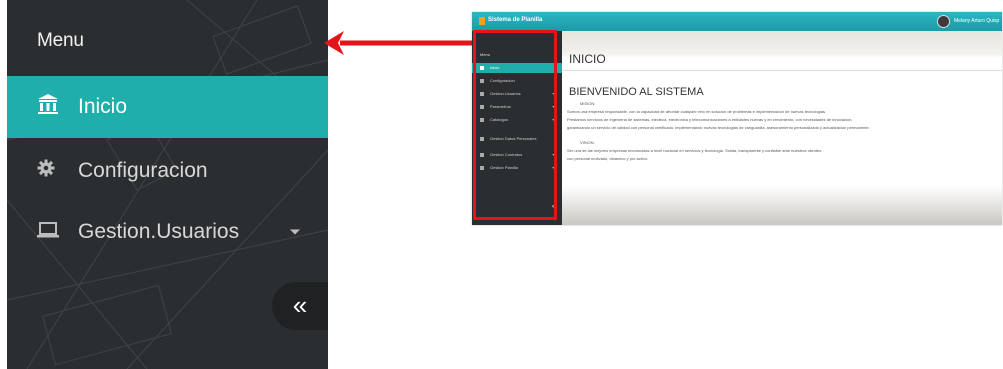  Describe the element at coordinates (167, 107) in the screenshot. I see `sidebar-item-inicio: Inicio` at that location.